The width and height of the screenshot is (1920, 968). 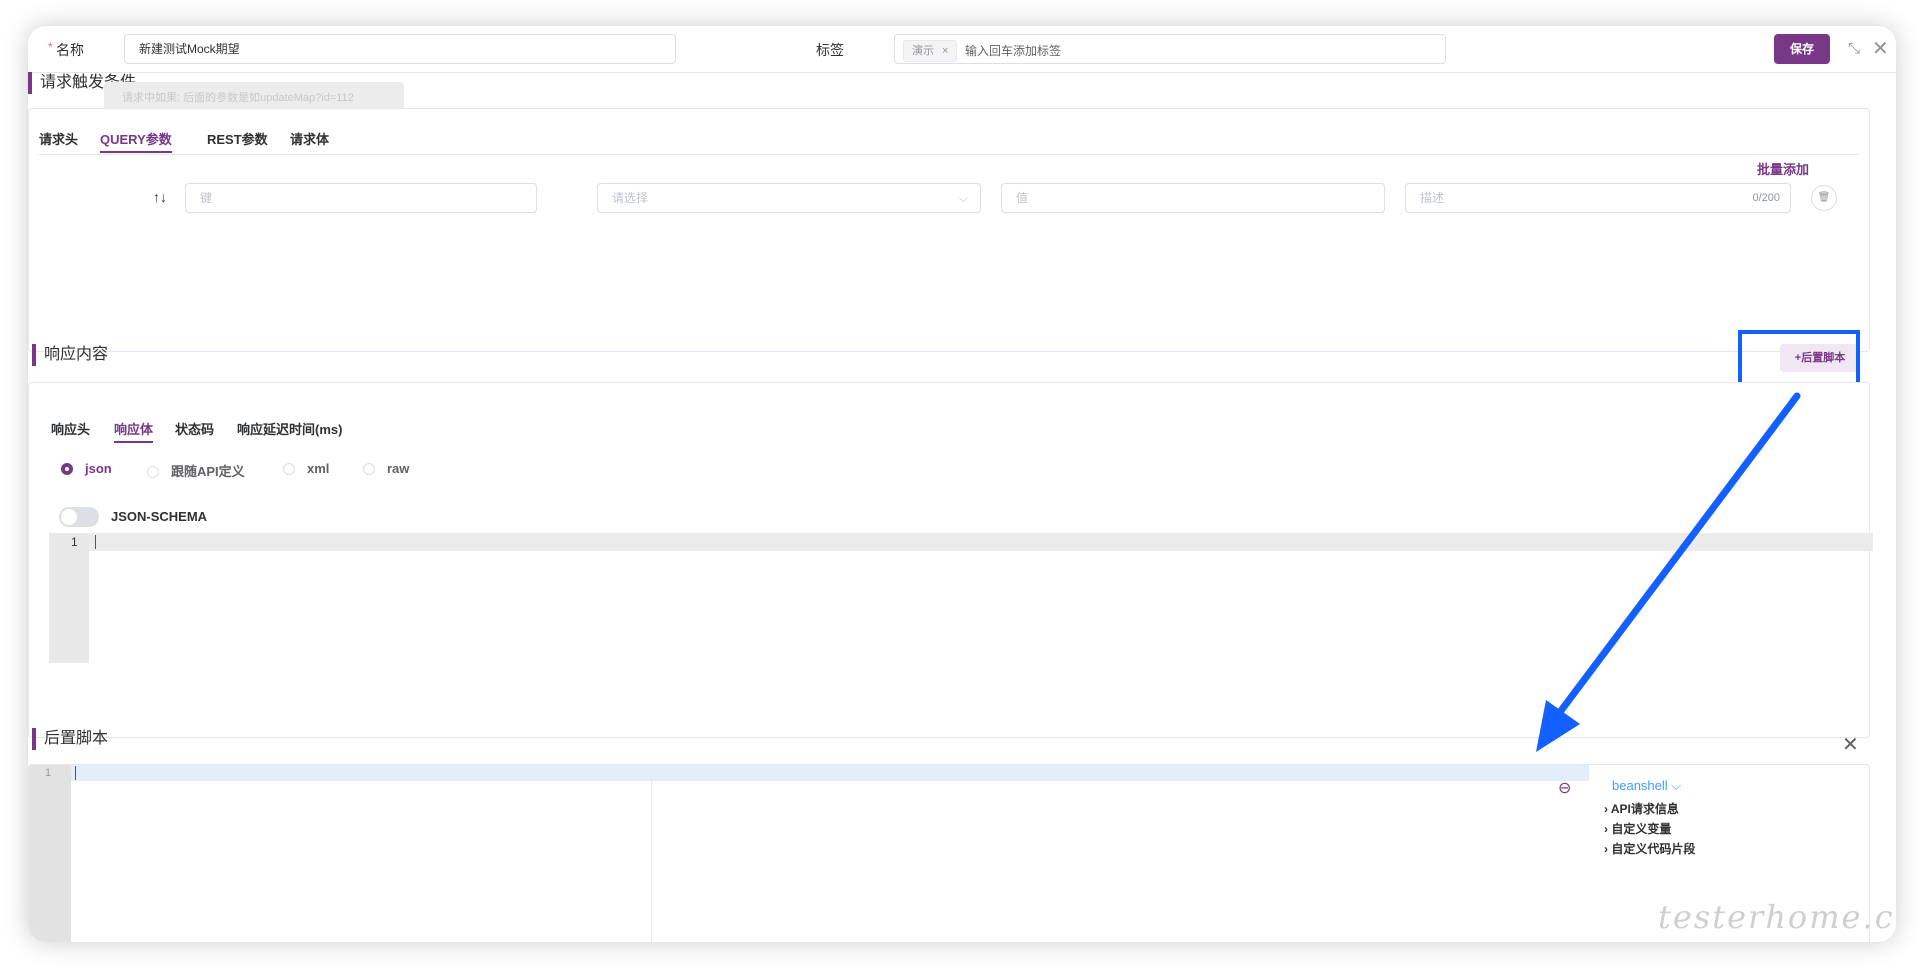 I want to click on annotation-arrow, so click(x=1668, y=572).